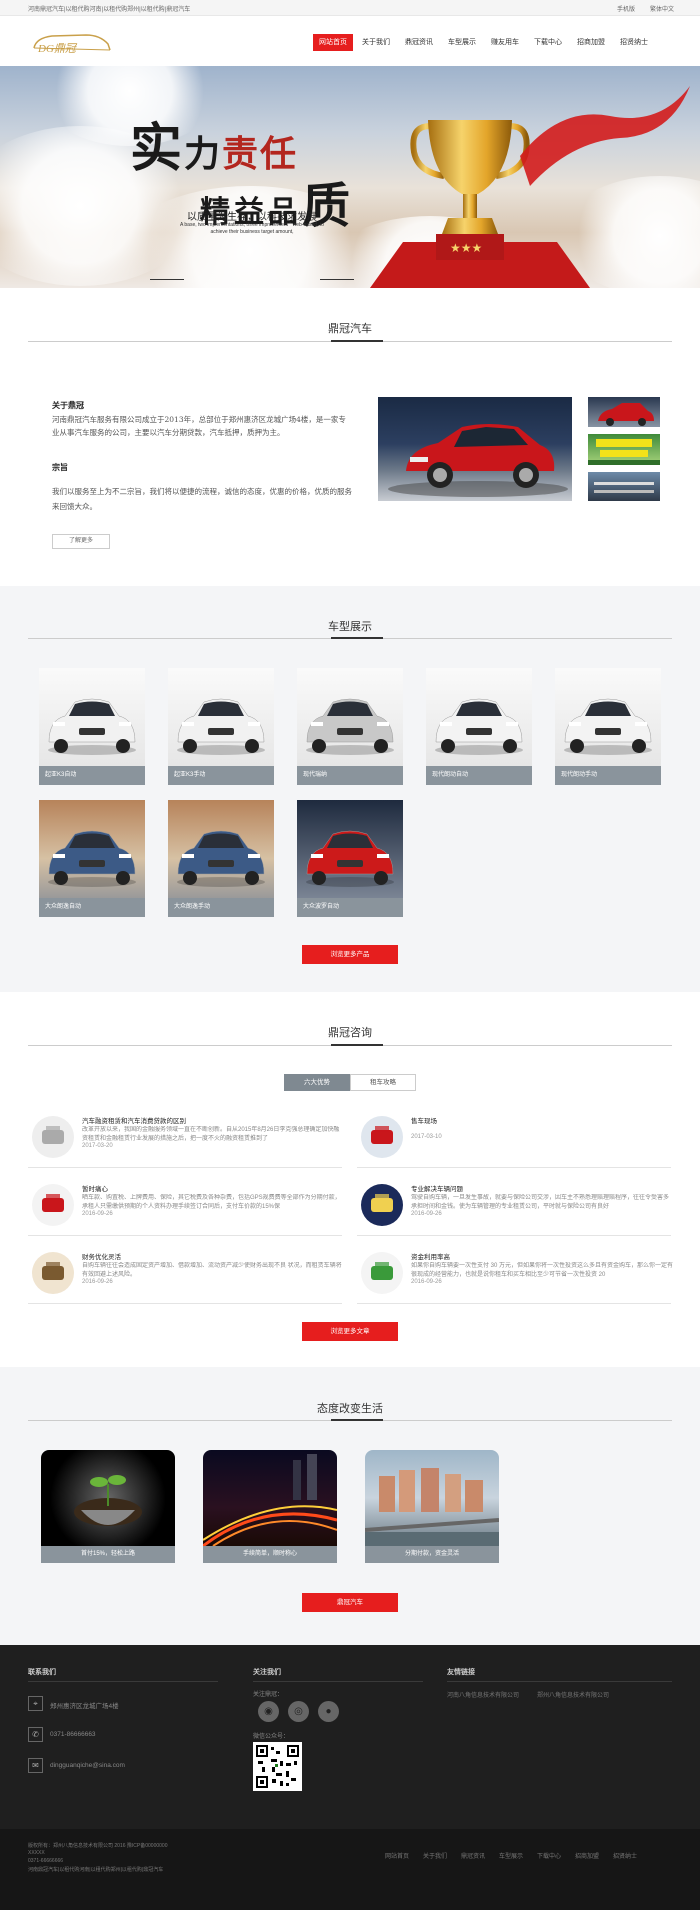 The image size is (700, 1910). Describe the element at coordinates (57, 49) in the screenshot. I see `logo-text: DG鼎冠` at that location.